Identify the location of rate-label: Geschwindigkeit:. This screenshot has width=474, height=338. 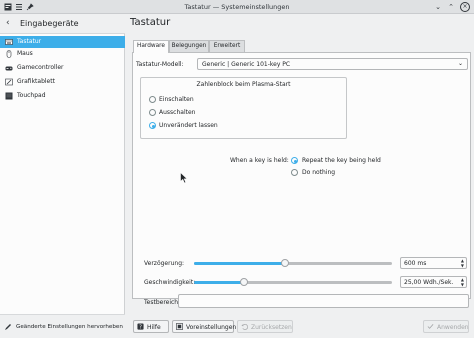
(170, 282).